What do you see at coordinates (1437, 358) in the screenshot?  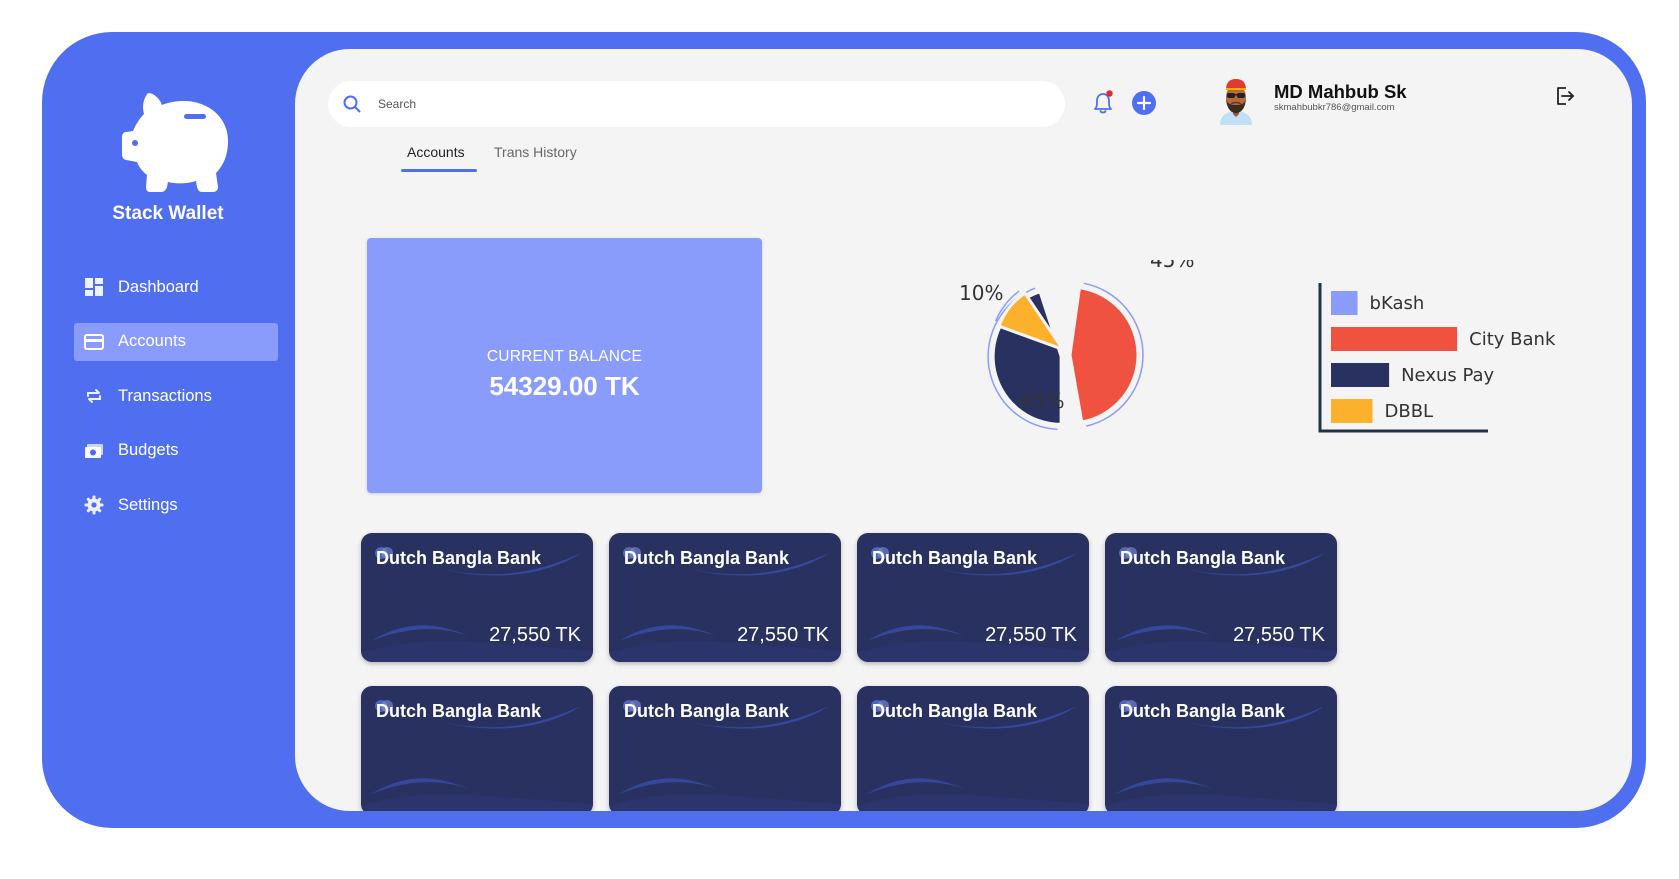 I see `account-bar-chart: bKash City Bank Nexus Pay DBBL` at bounding box center [1437, 358].